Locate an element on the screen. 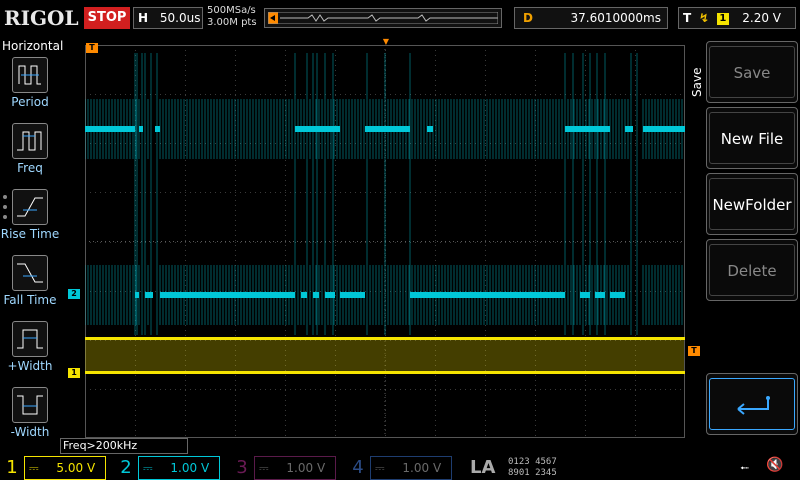 This screenshot has height=480, width=800. trigger-level-value: 2.20 V is located at coordinates (761, 18).